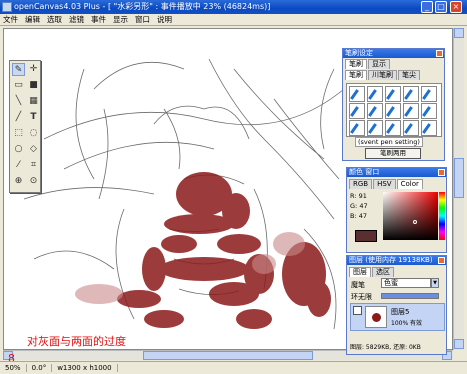 The height and width of the screenshot is (374, 467). What do you see at coordinates (410, 296) in the screenshot?
I see `opacity-slider` at bounding box center [410, 296].